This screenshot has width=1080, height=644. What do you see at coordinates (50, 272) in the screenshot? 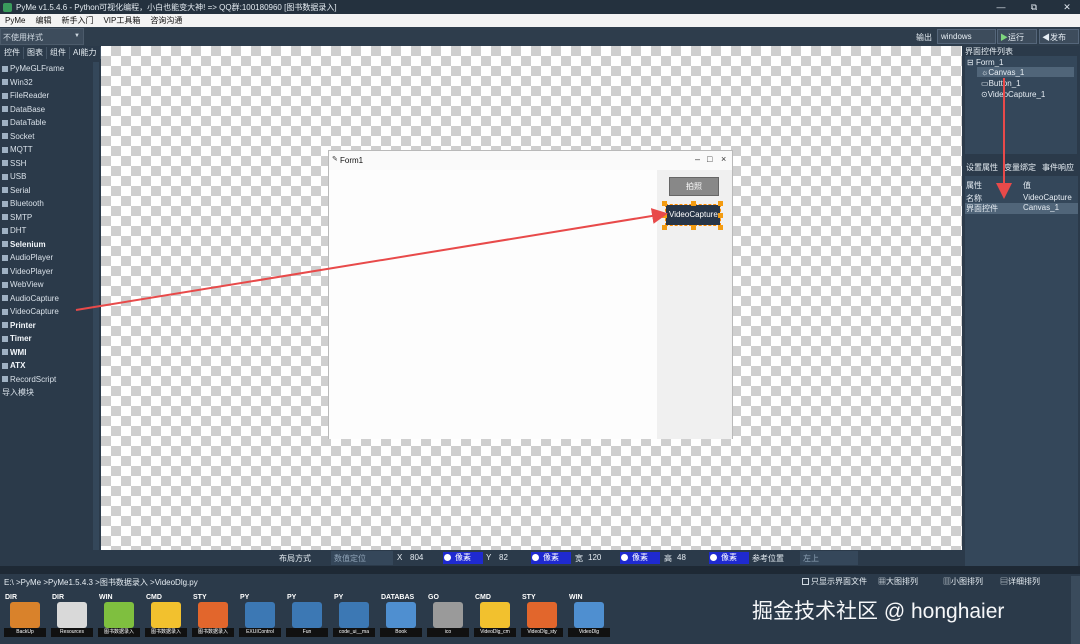
I see `widget-item: VideoPlayer` at bounding box center [50, 272].